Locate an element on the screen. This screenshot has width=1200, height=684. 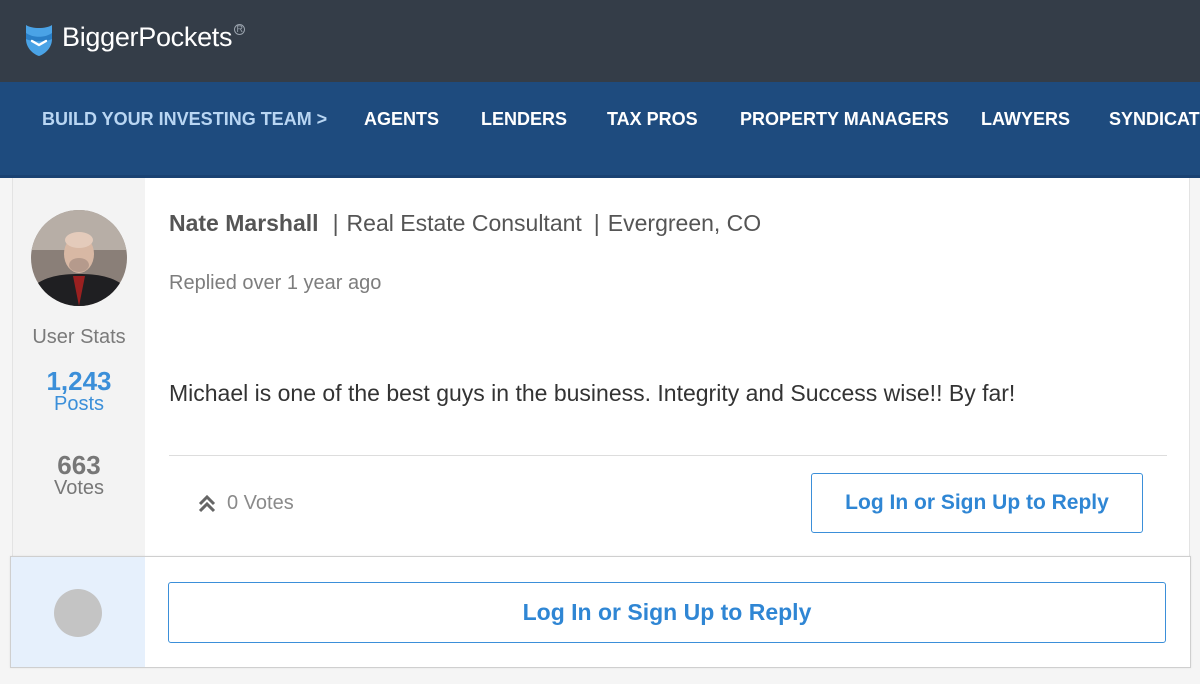
posts-count: 1,243 is located at coordinates (79, 381).